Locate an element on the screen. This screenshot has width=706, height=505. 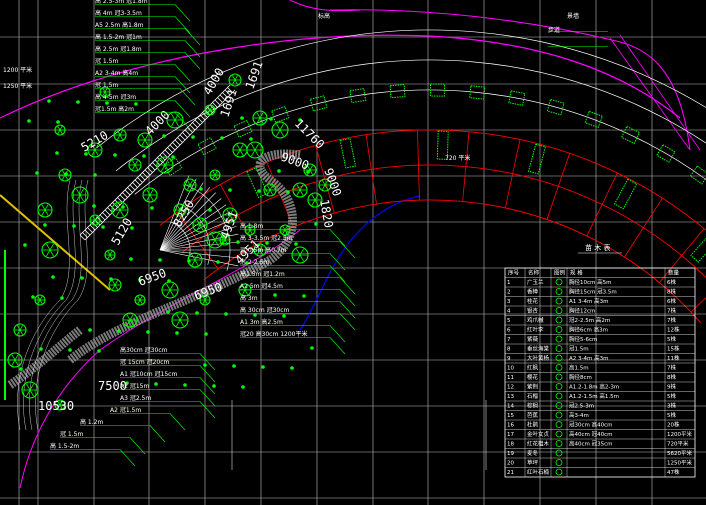
table-cell: 12 is located at coordinates (510, 388).